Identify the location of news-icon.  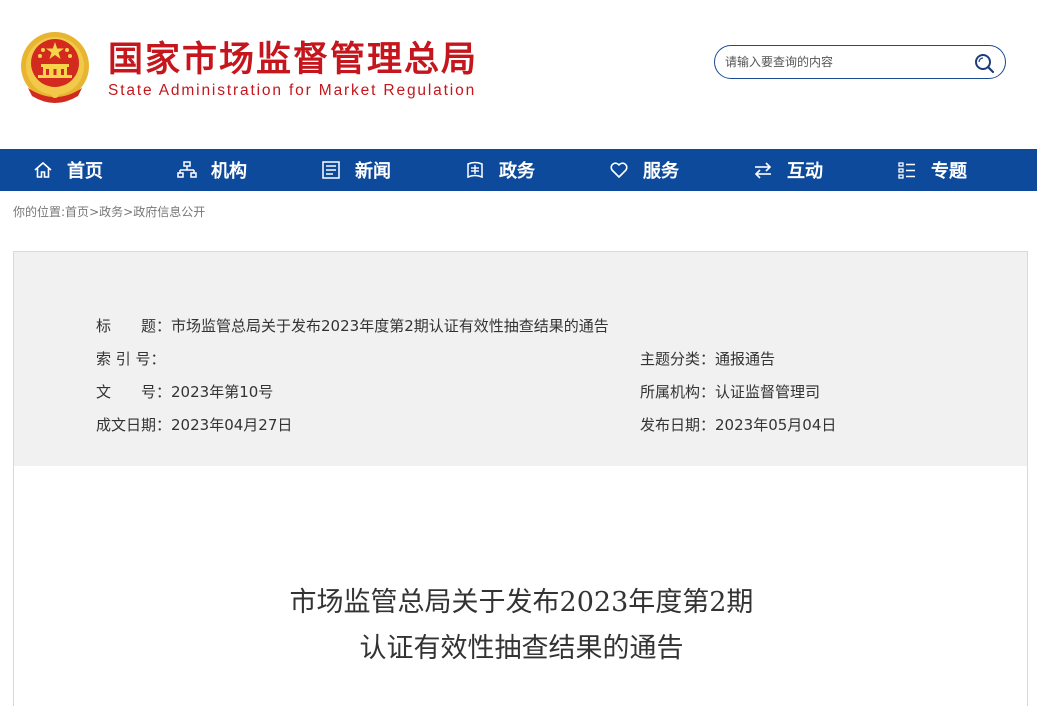
(331, 170).